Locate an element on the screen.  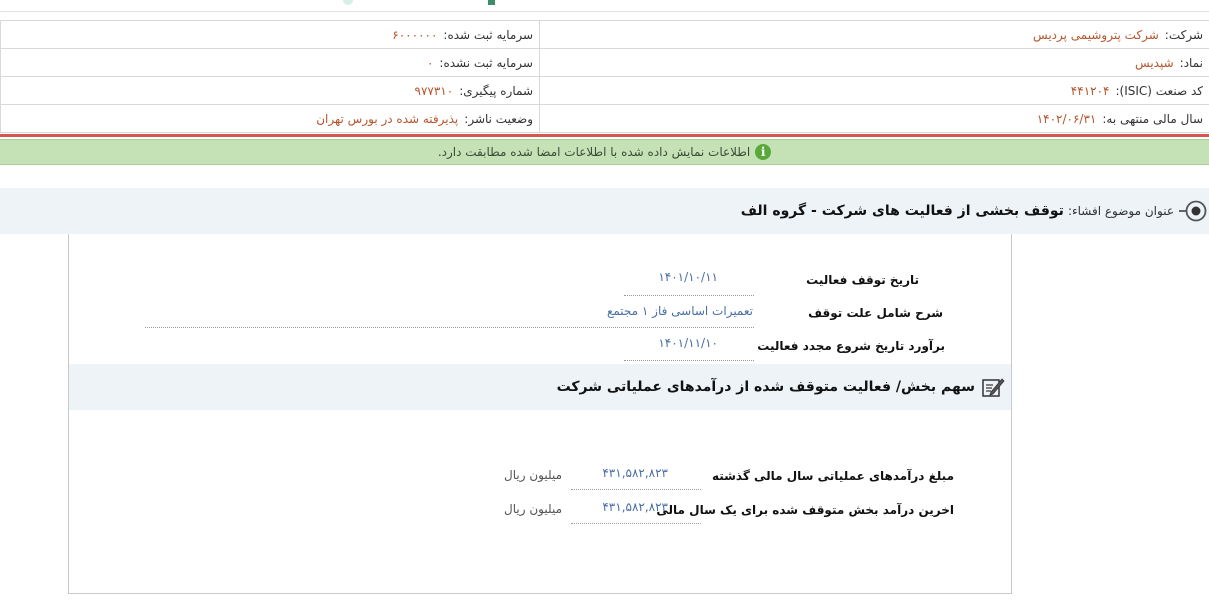
info-row: نماد: شپدیس سرمایه ثبت نشده: ۰ is located at coordinates (604, 63).